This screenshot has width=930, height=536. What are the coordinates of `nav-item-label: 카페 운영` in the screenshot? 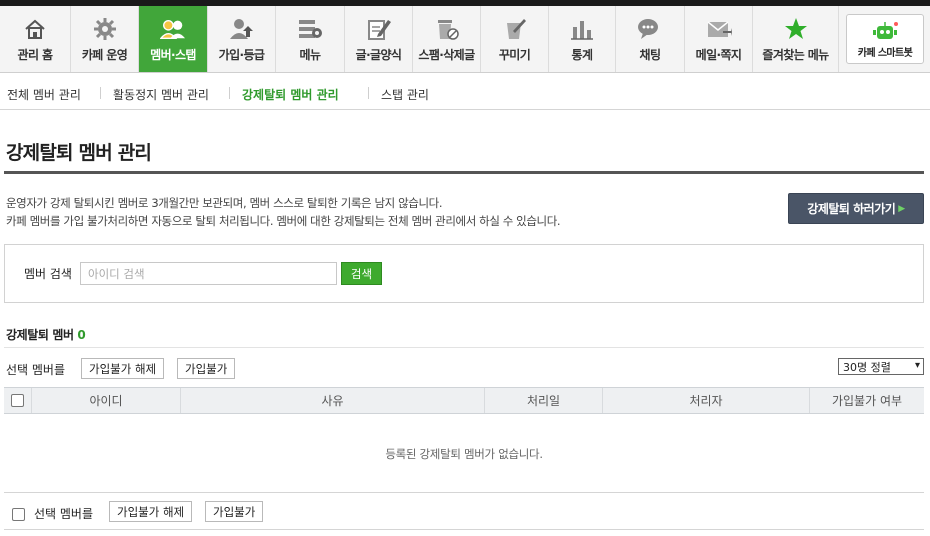 It's located at (104, 55).